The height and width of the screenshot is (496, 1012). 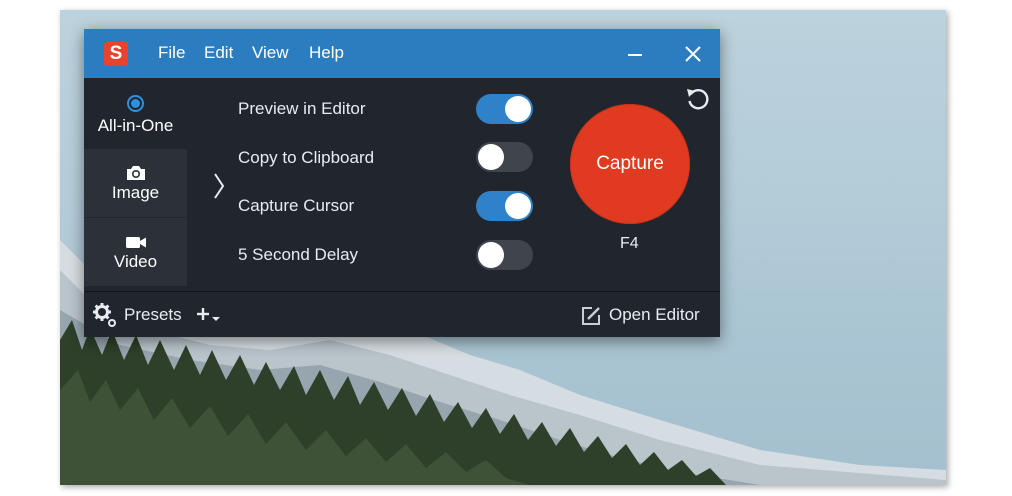 I want to click on tab-video-label: Video, so click(x=135, y=261).